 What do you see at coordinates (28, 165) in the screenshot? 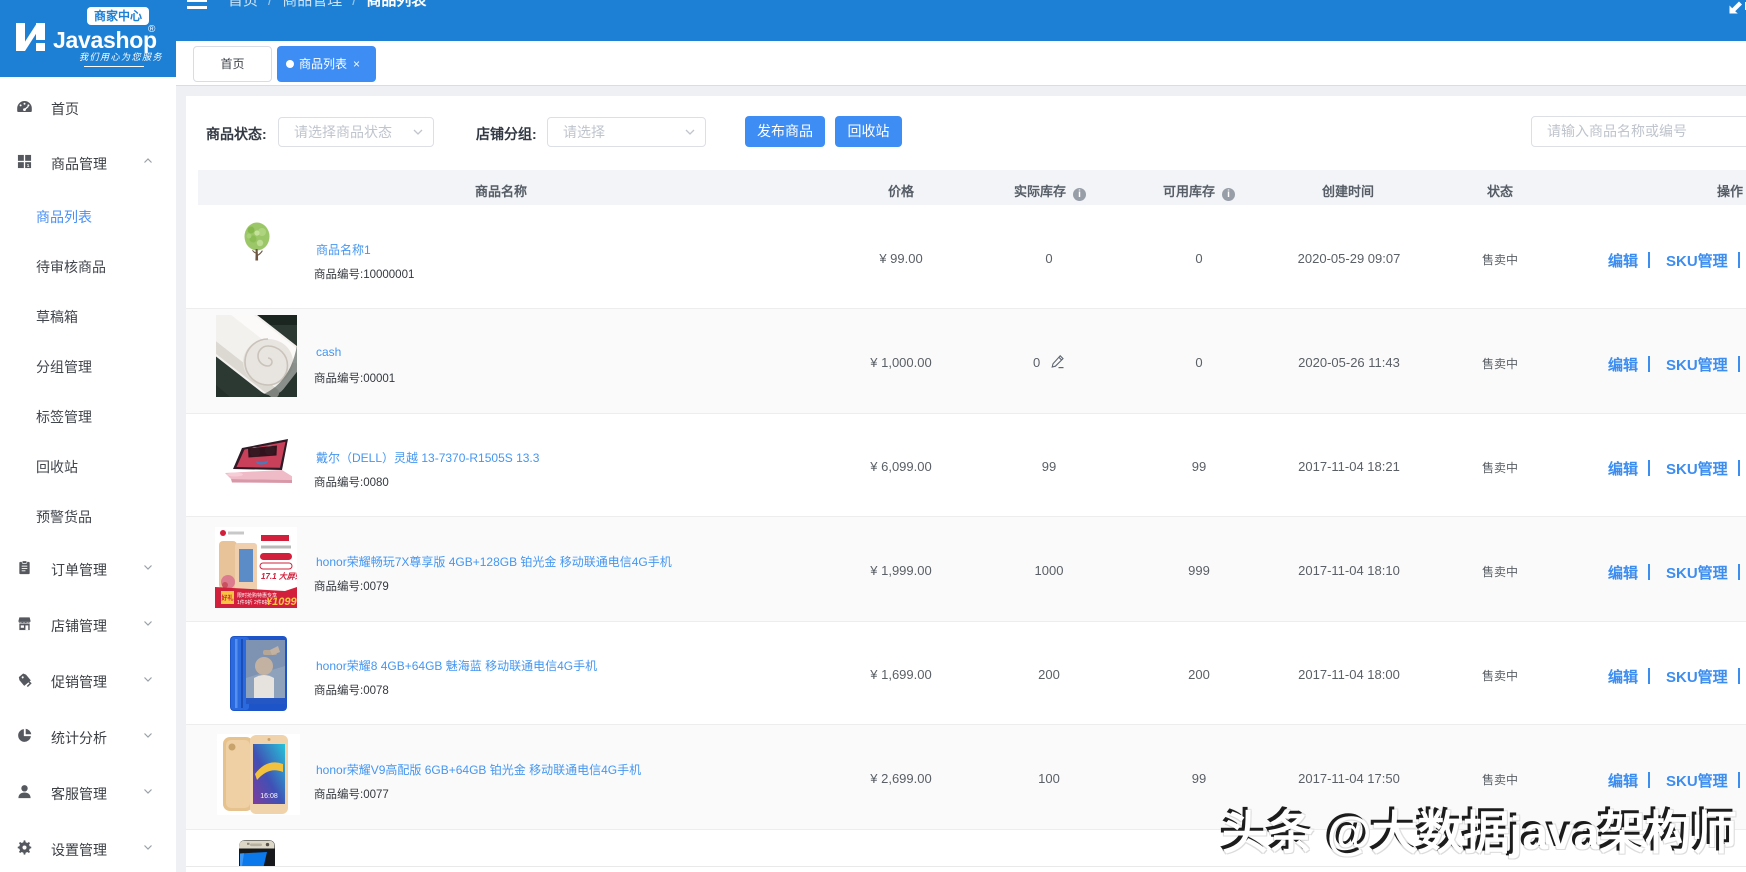
I see `svg-text: 1` at bounding box center [28, 165].